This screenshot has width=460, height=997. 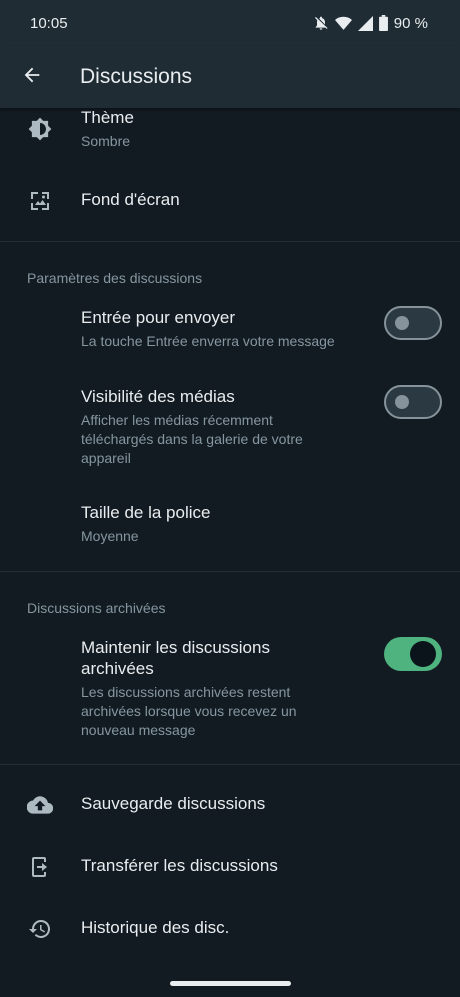 What do you see at coordinates (208, 341) in the screenshot?
I see `enter-send-subtitle: La touche Entrée enverra votre message` at bounding box center [208, 341].